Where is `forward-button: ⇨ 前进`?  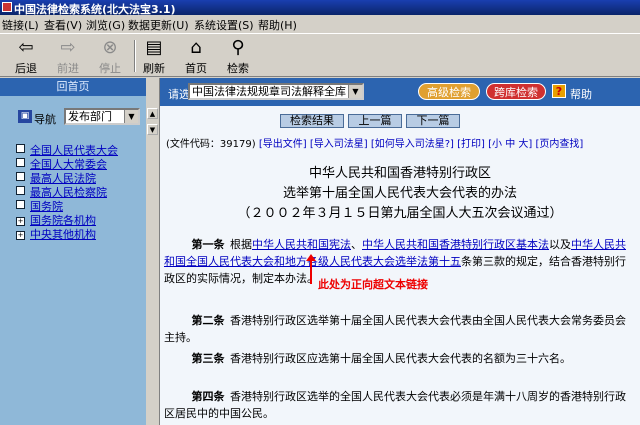 forward-button: ⇨ 前进 is located at coordinates (68, 56).